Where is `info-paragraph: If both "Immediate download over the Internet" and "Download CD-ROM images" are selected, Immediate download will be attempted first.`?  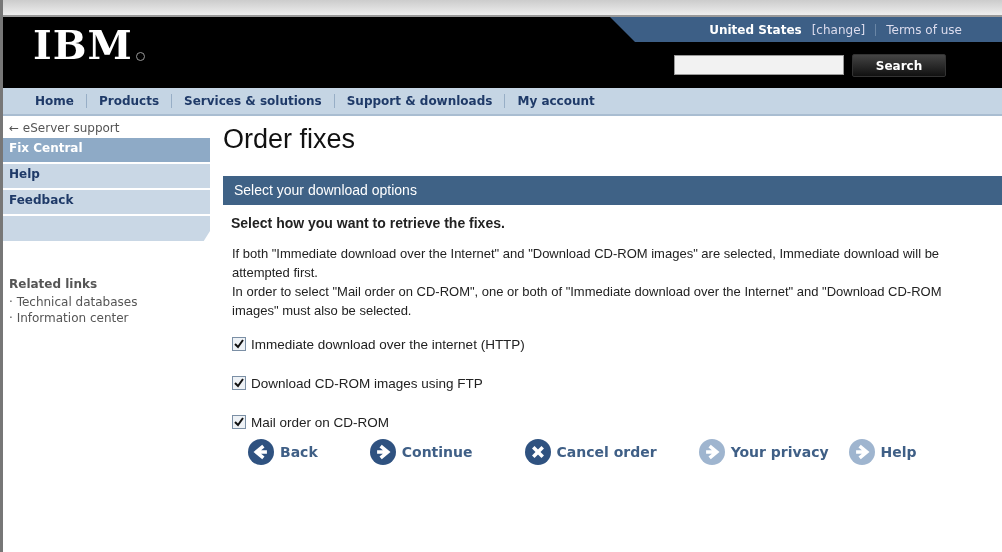 info-paragraph: If both "Immediate download over the Internet" and "Download CD-ROM images" are selected, Immediate download will be attempted first. is located at coordinates (586, 263).